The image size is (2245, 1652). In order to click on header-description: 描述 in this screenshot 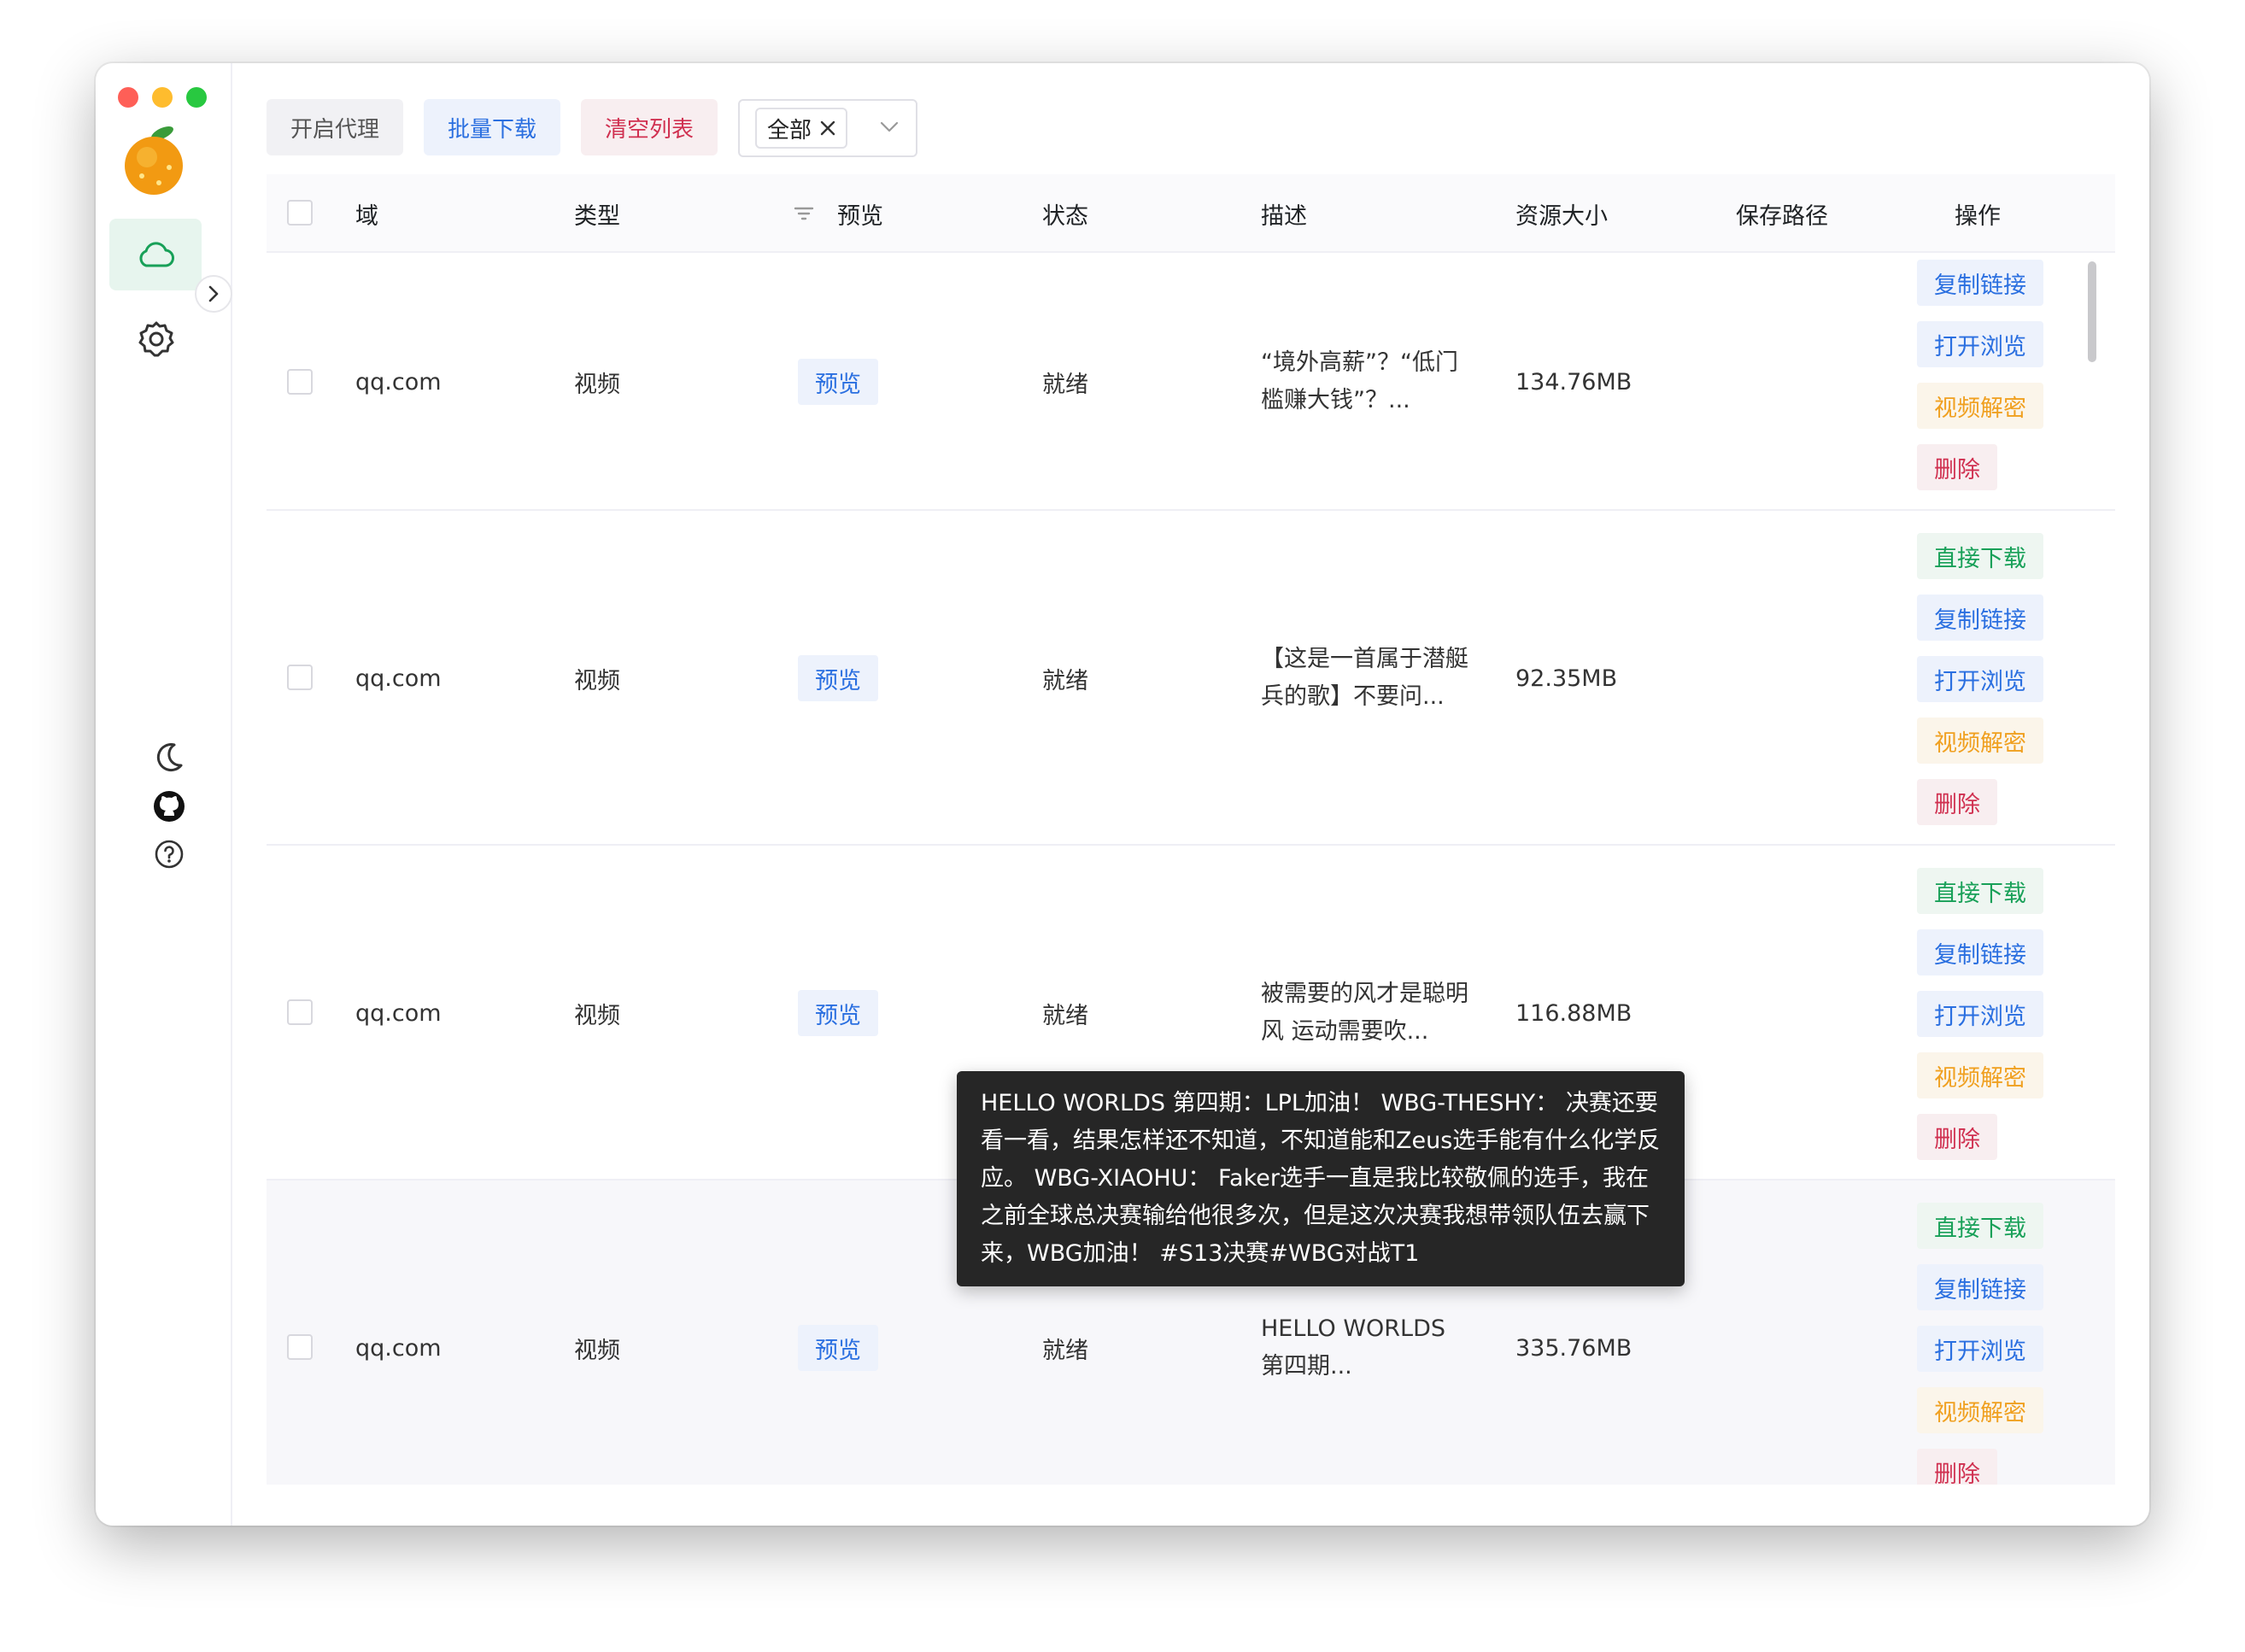, I will do `click(1284, 216)`.